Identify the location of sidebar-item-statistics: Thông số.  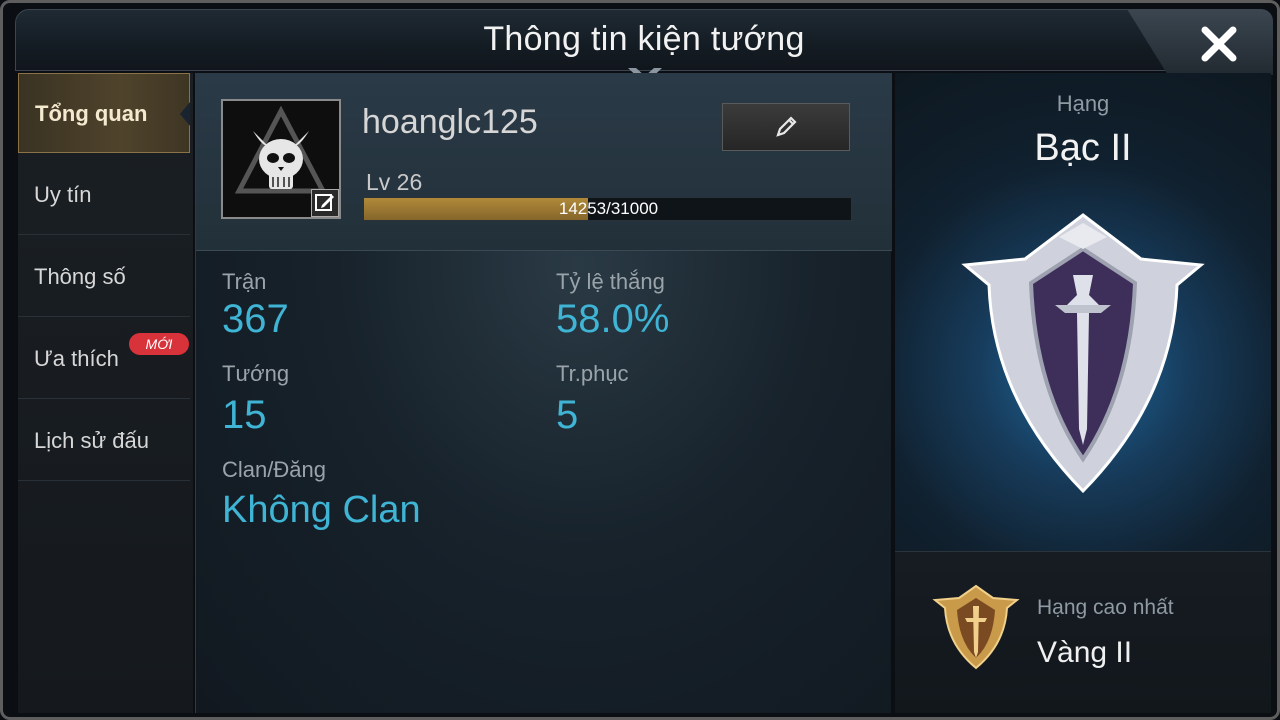
(104, 277).